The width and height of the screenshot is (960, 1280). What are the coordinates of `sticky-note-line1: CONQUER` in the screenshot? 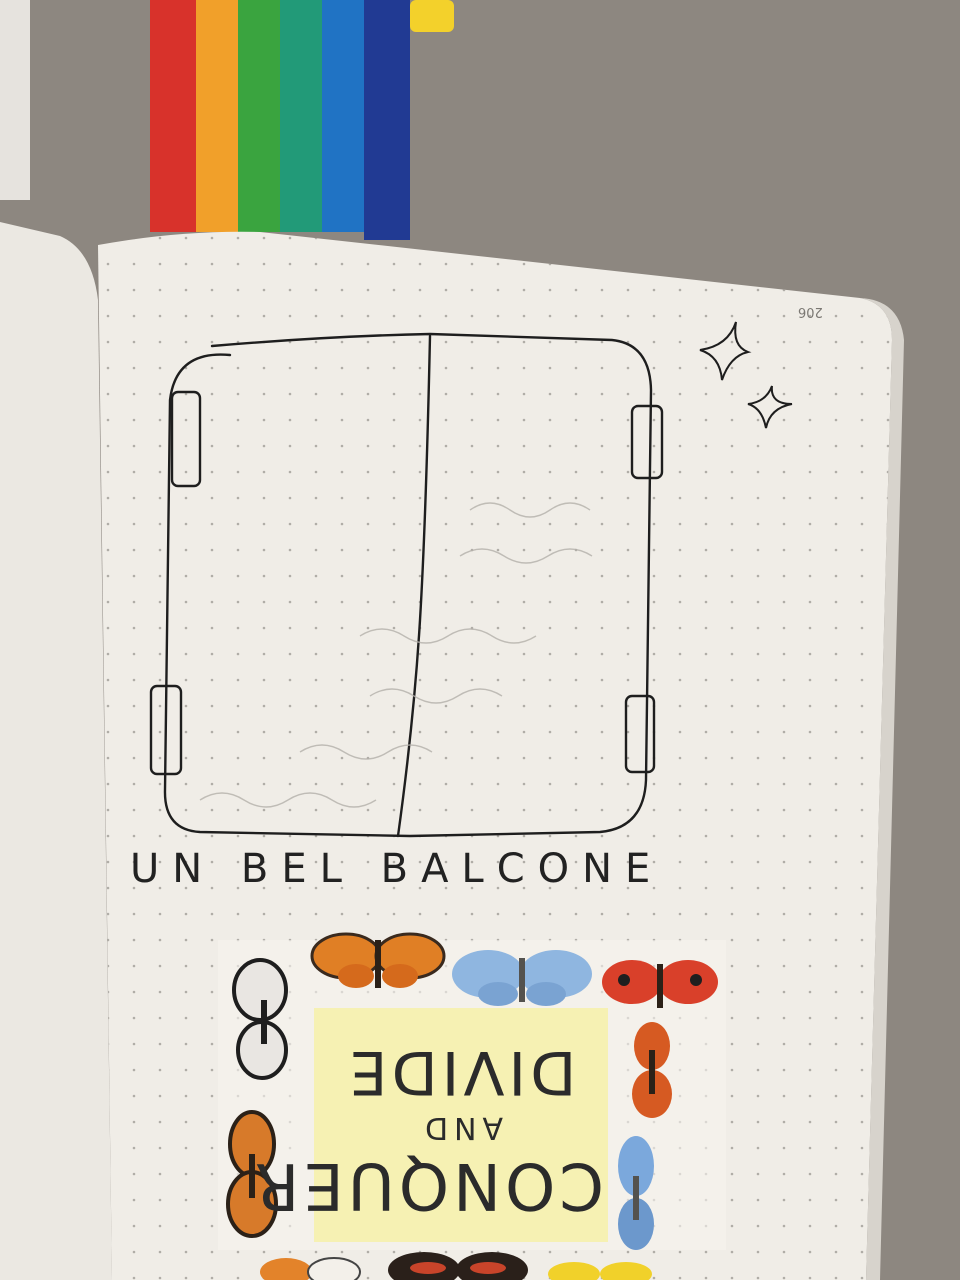 It's located at (427, 1185).